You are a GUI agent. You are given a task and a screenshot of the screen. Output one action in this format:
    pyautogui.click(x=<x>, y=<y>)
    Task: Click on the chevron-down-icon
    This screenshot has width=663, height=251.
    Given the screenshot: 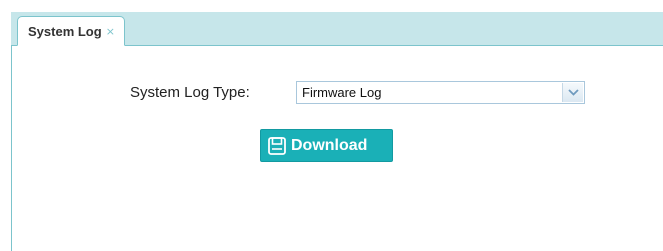 What is the action you would take?
    pyautogui.click(x=572, y=92)
    